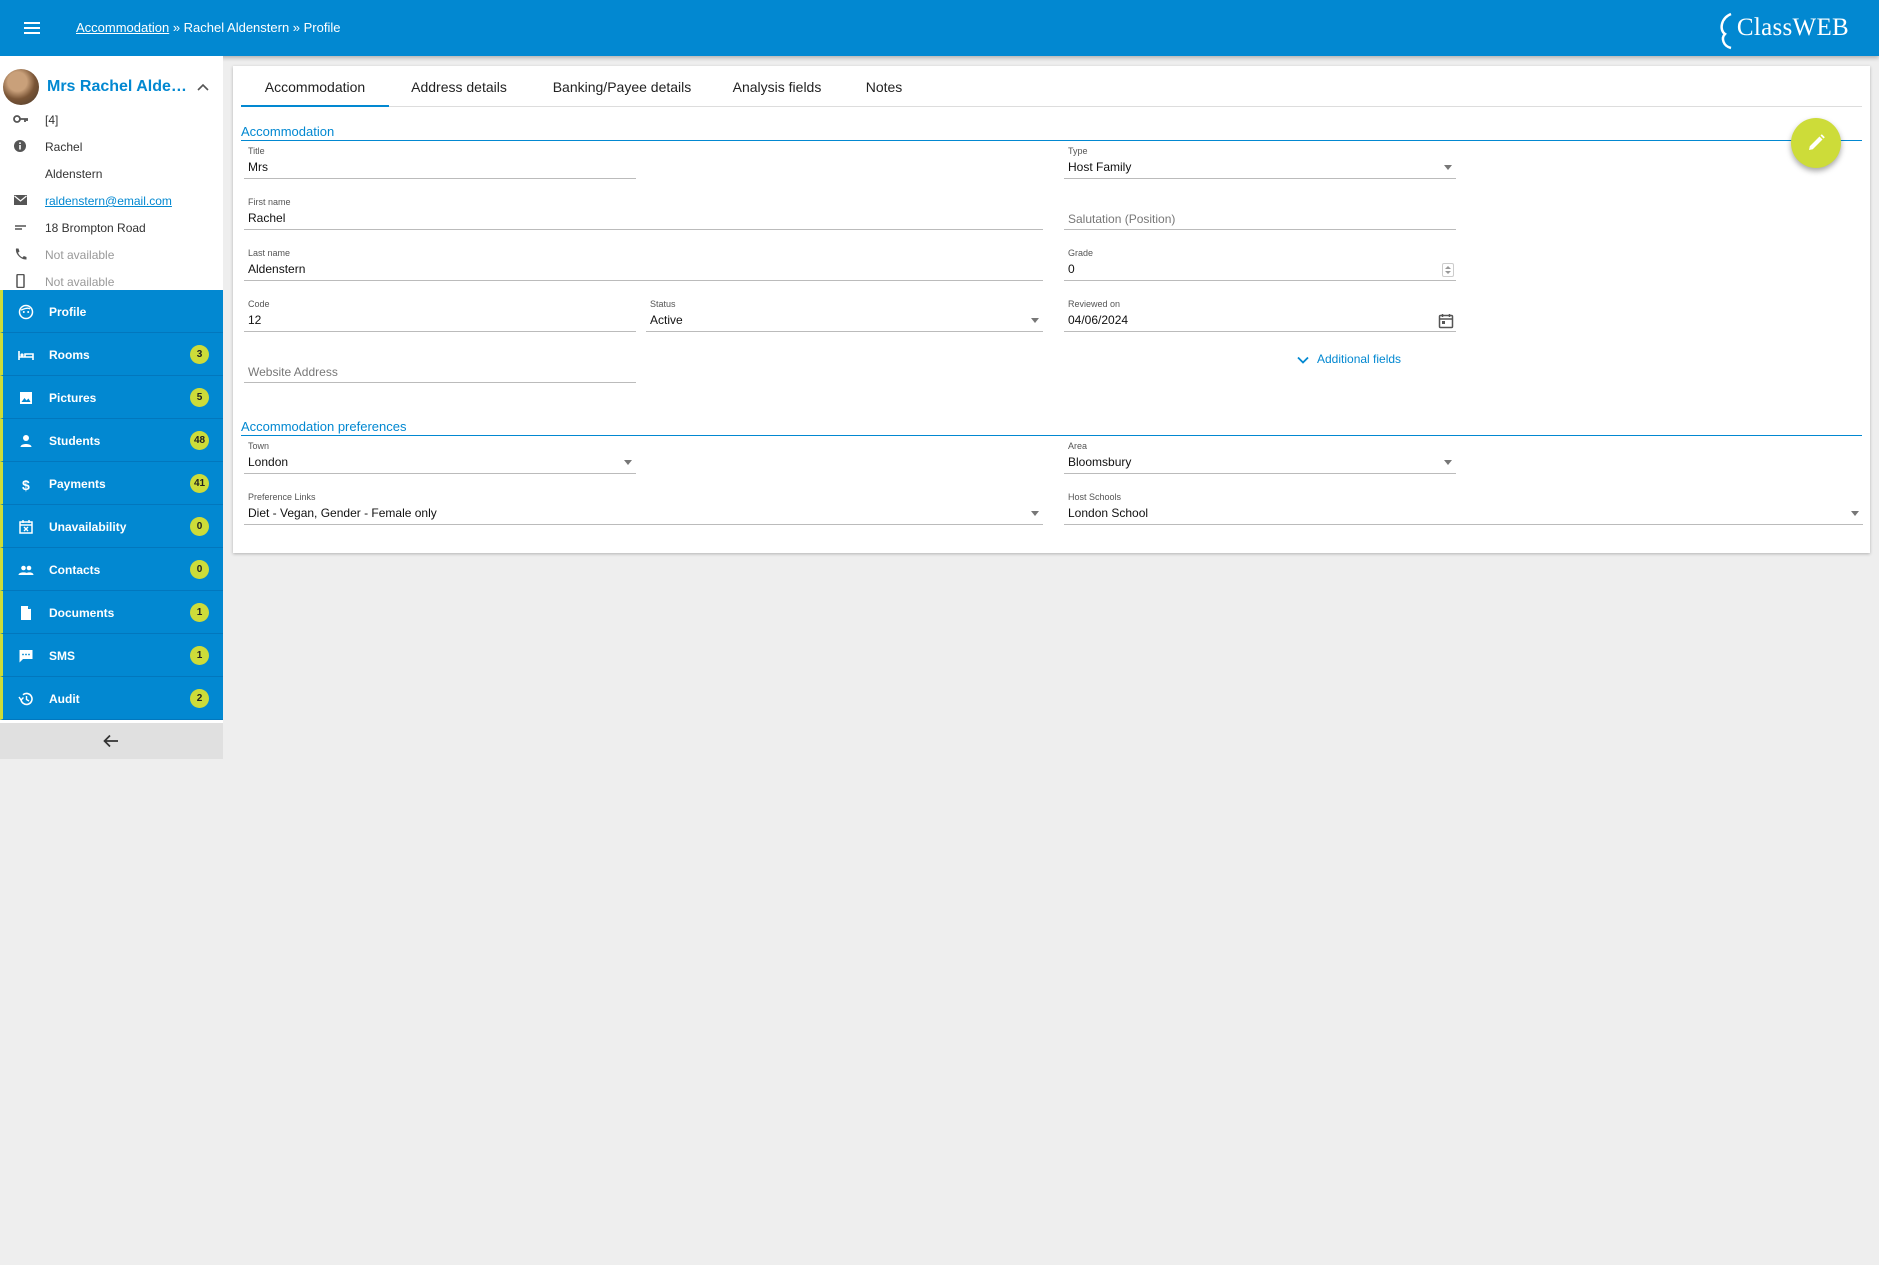 The image size is (1879, 1265). Describe the element at coordinates (199, 569) in the screenshot. I see `count-badge: 0` at that location.